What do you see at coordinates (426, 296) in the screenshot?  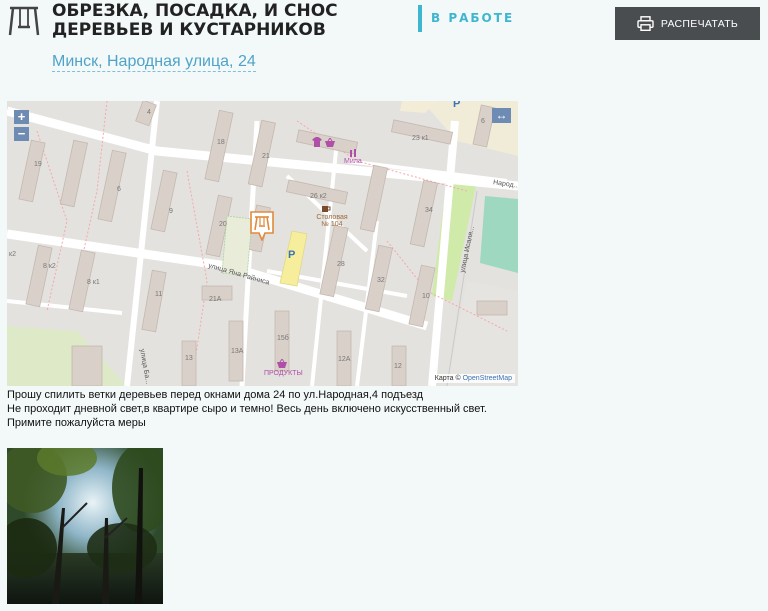 I see `building-label: 10` at bounding box center [426, 296].